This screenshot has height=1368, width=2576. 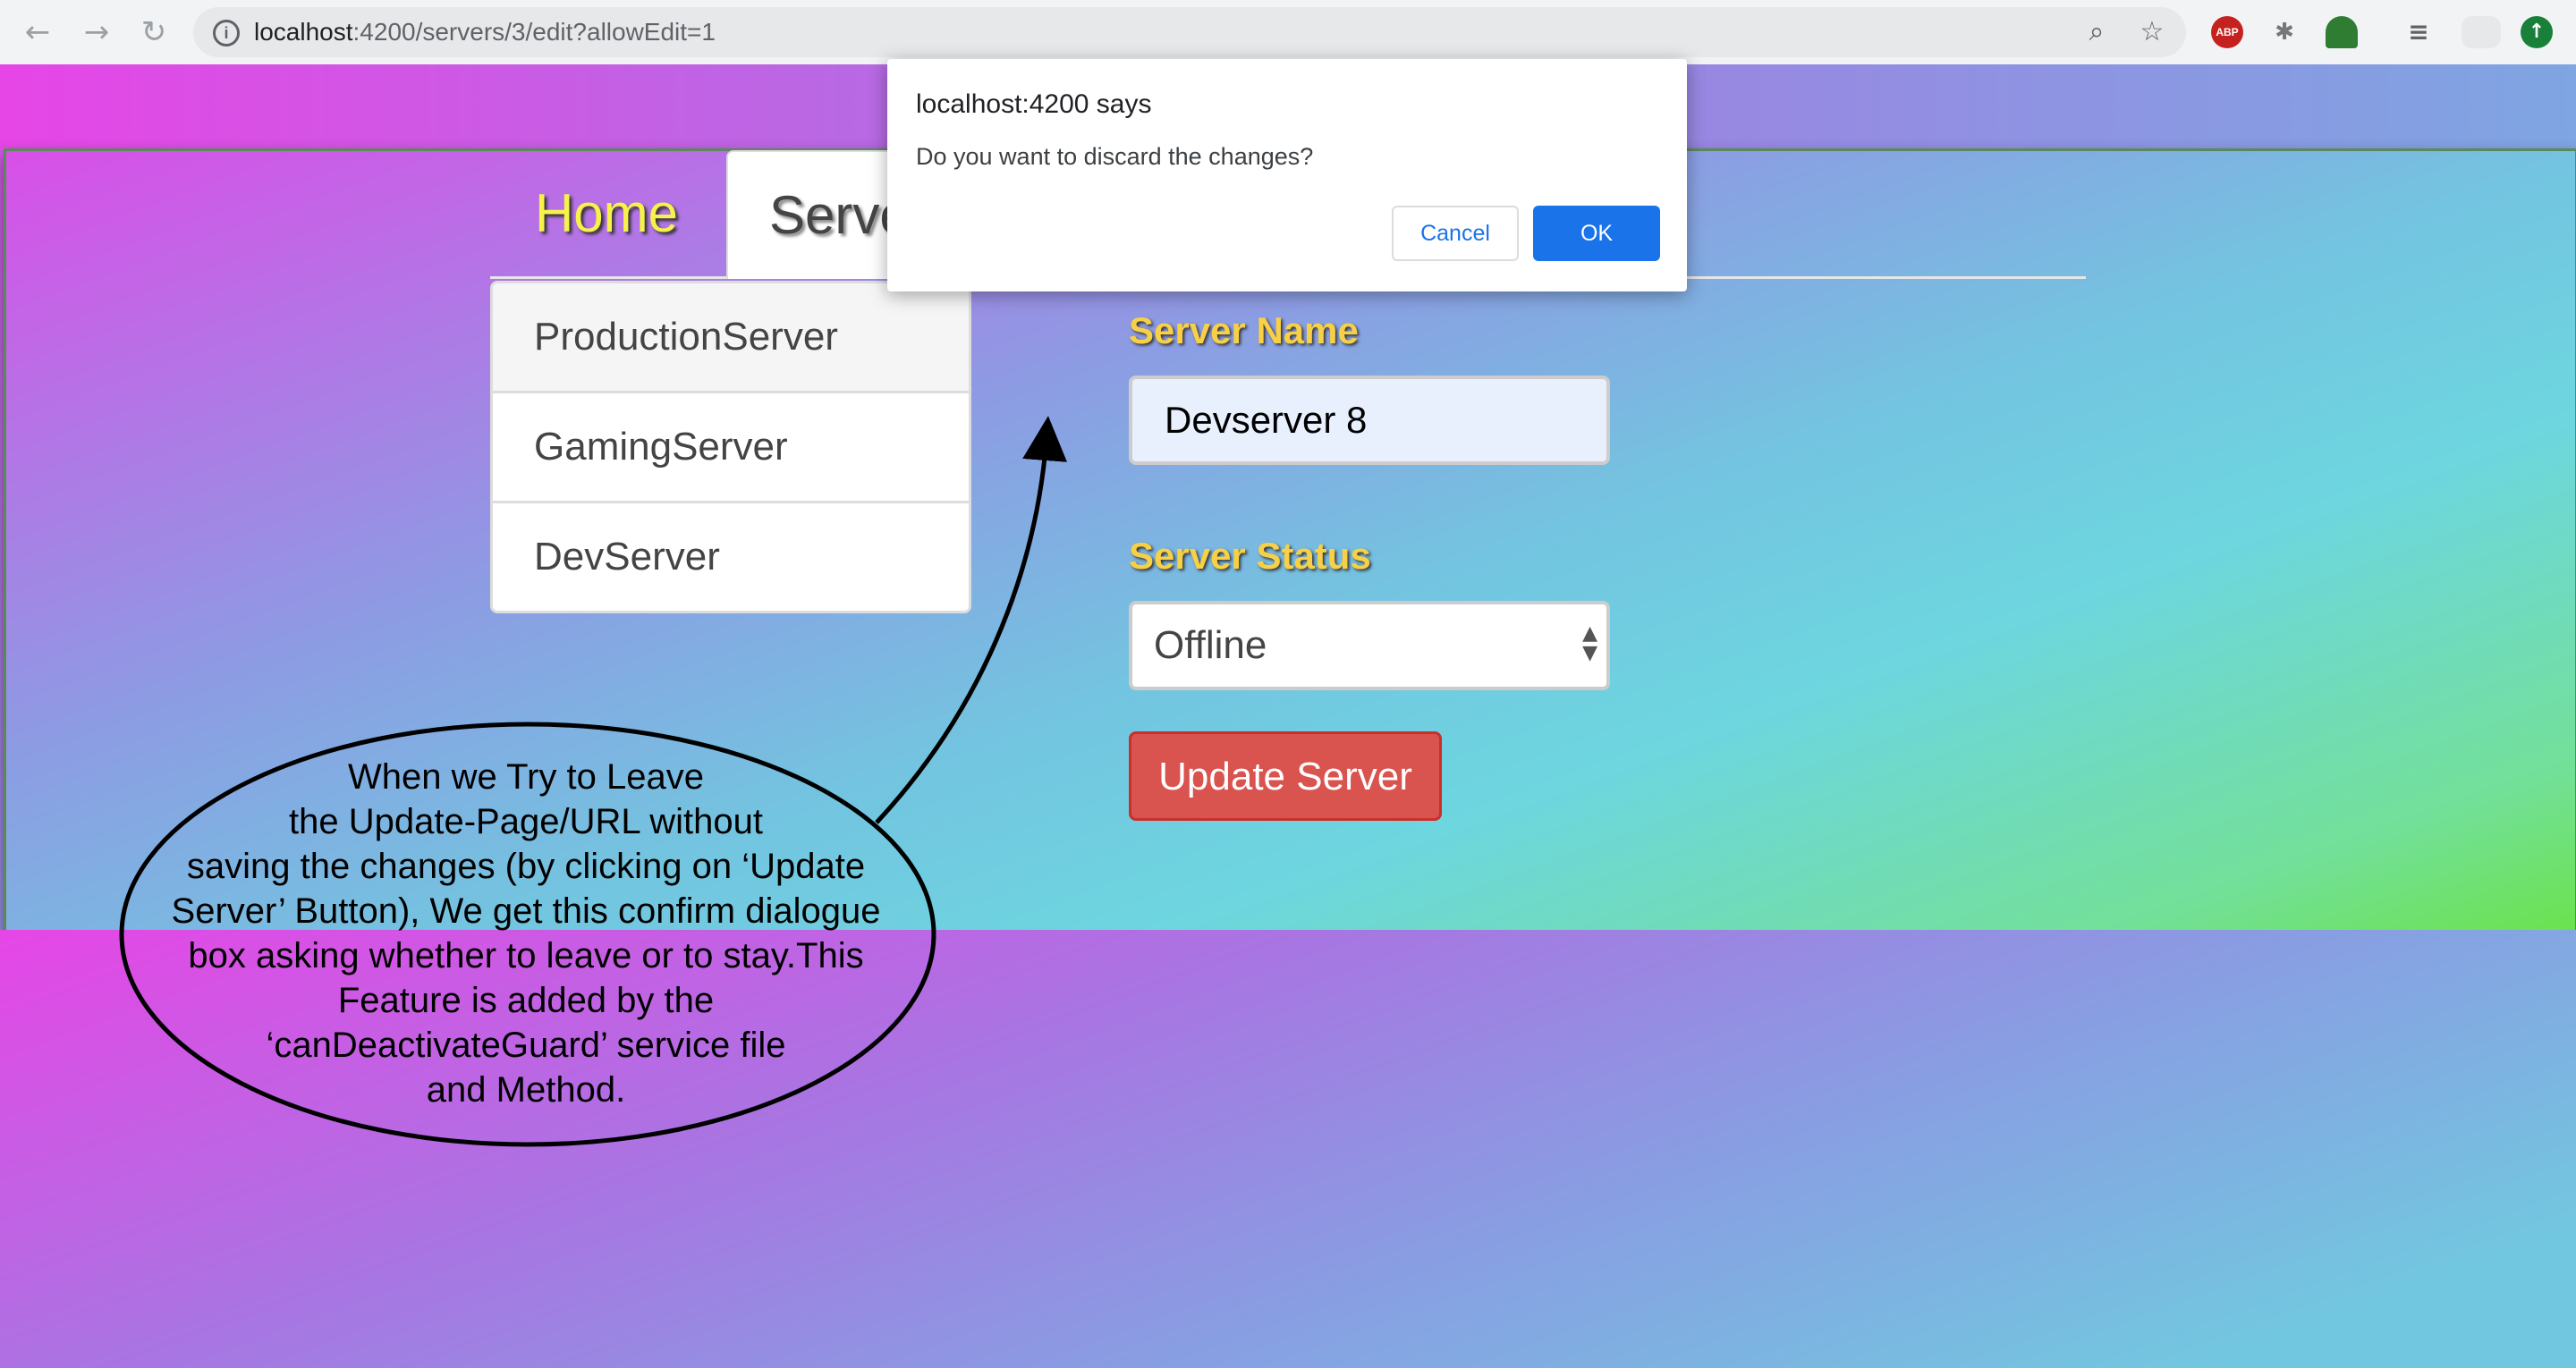 I want to click on star-icon: ☆, so click(x=2152, y=32).